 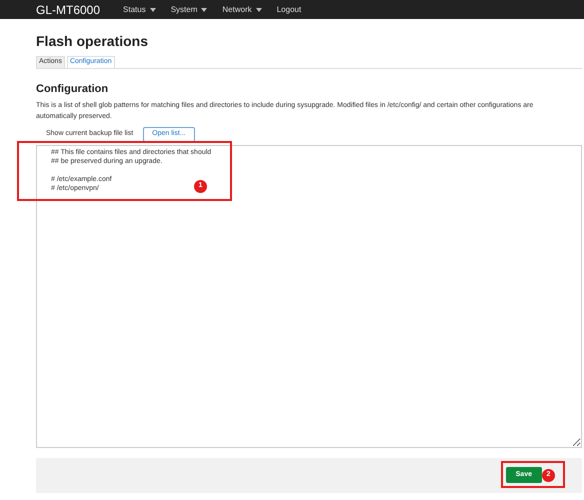 I want to click on brand-title: GL-MT6000, so click(x=68, y=9).